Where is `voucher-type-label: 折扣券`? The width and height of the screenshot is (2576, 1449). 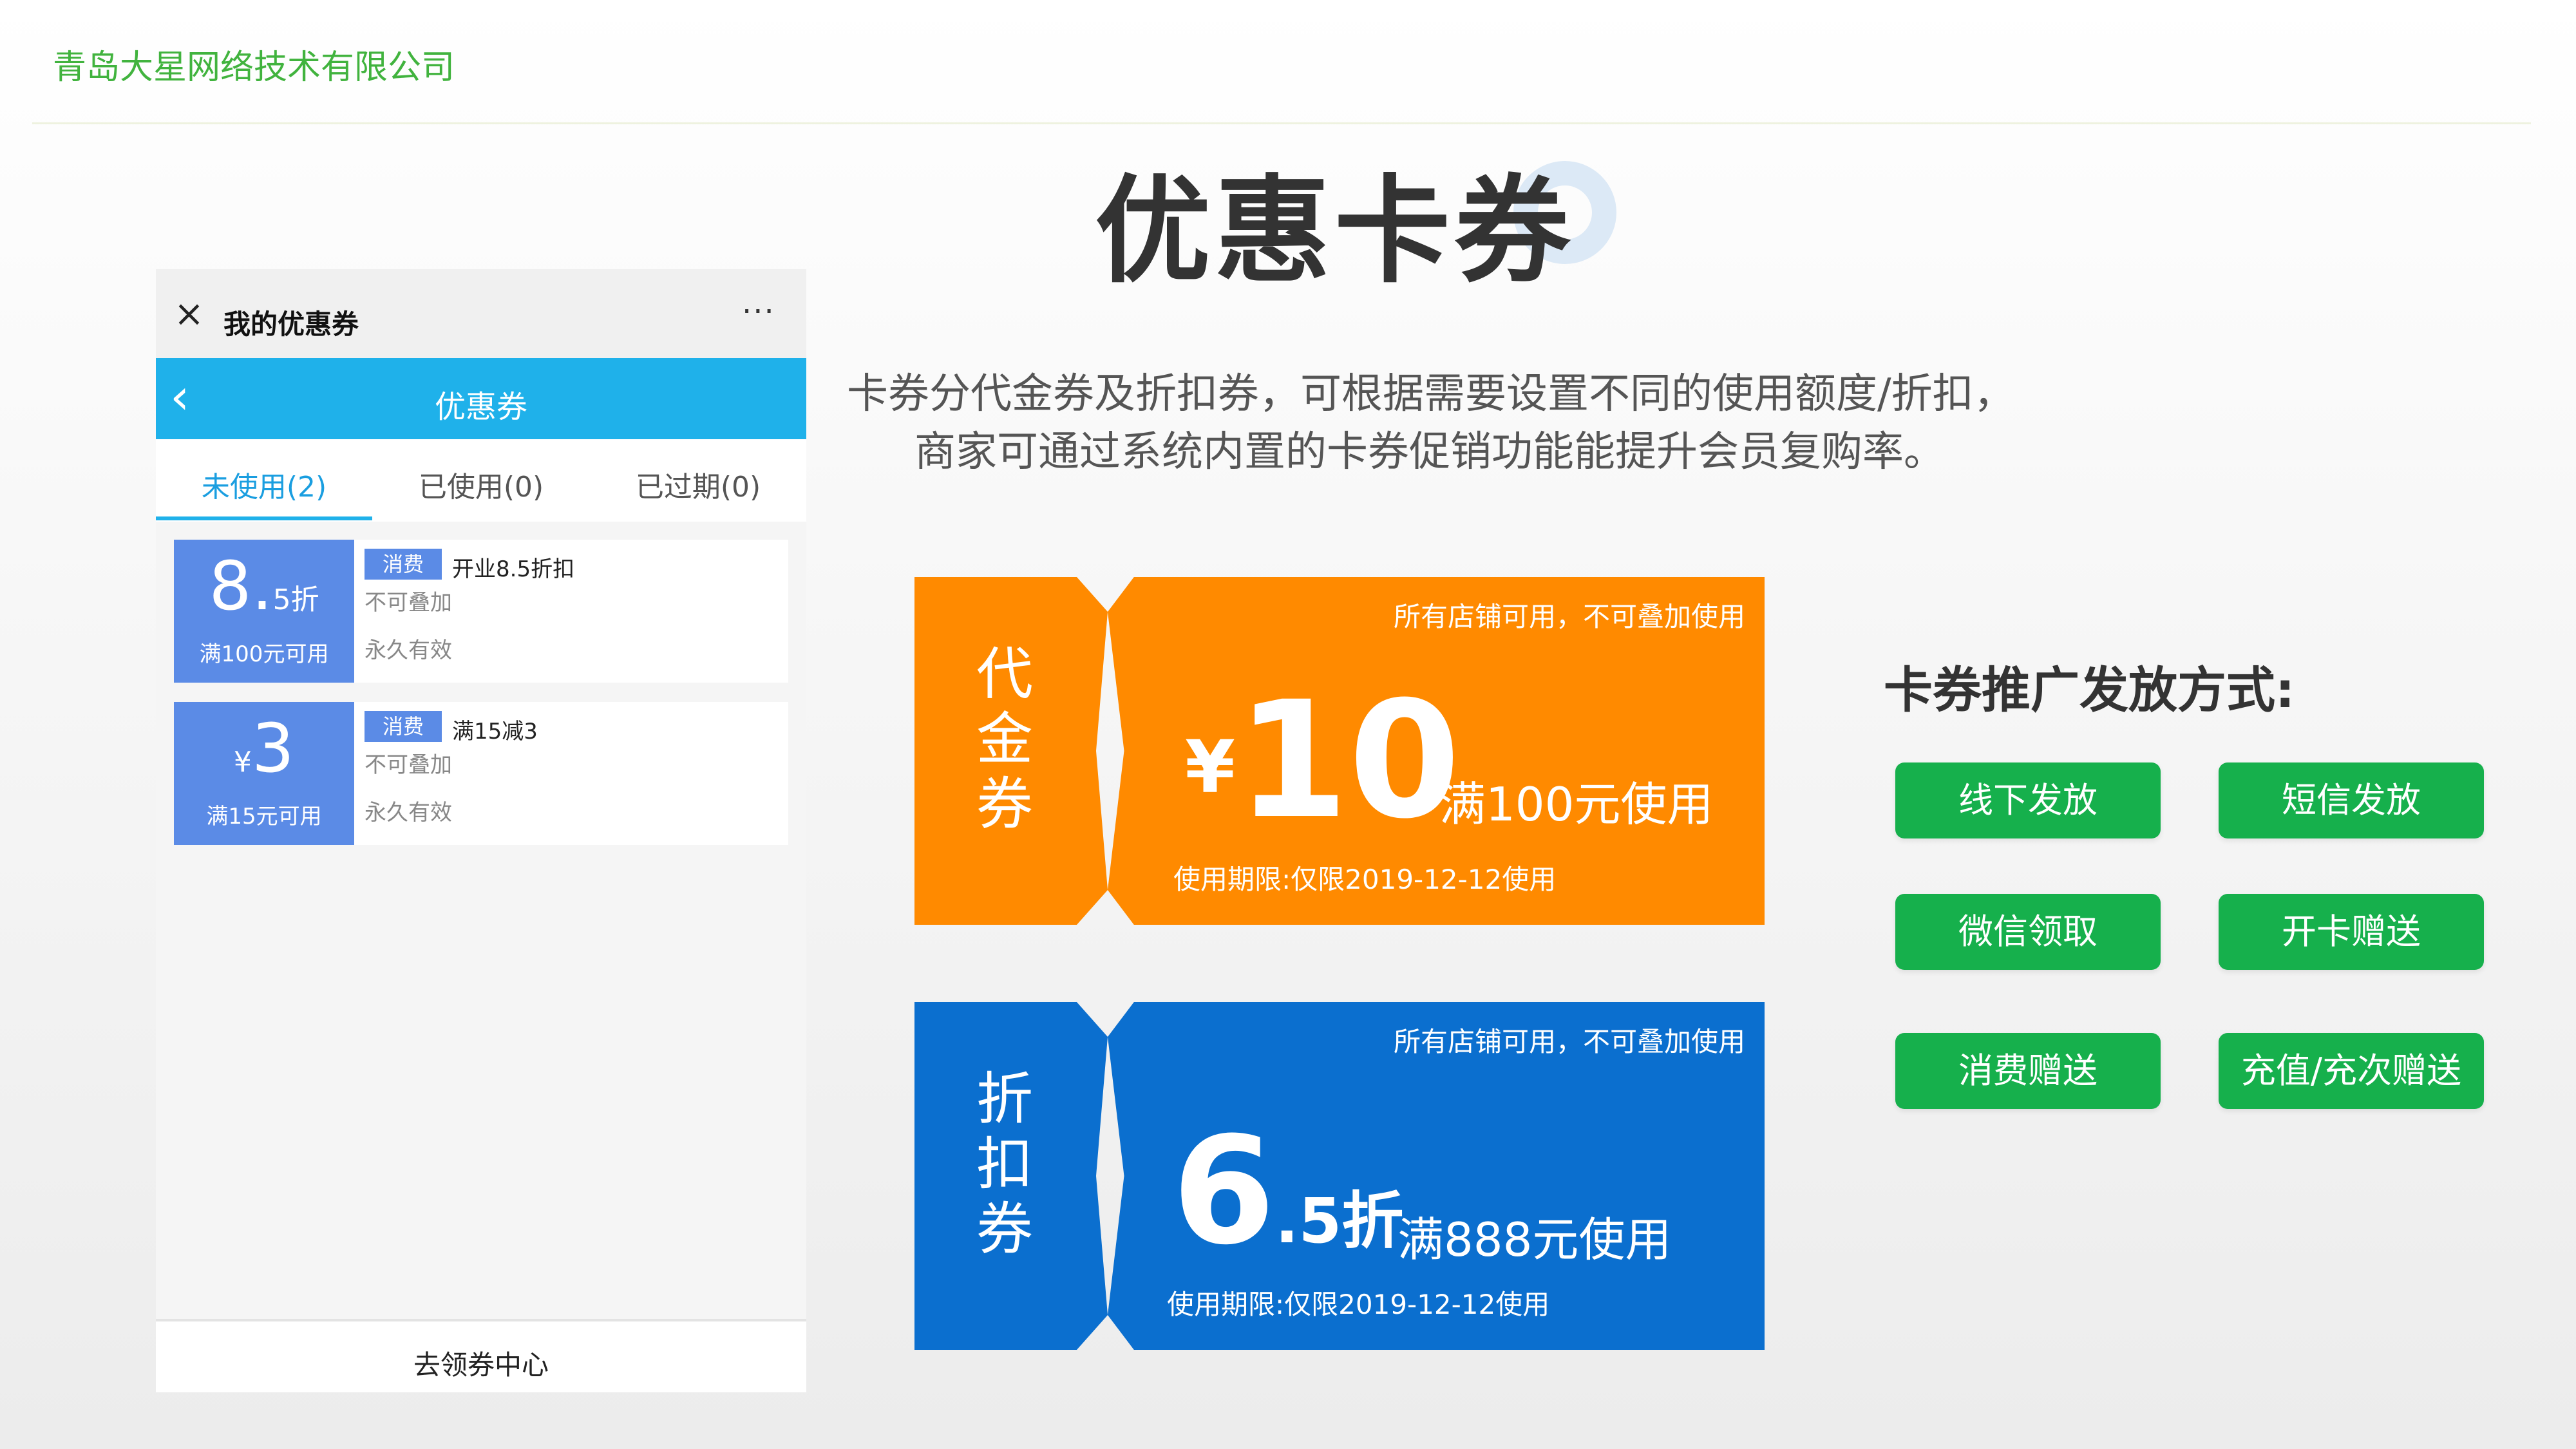
voucher-type-label: 折扣券 is located at coordinates (1005, 1164).